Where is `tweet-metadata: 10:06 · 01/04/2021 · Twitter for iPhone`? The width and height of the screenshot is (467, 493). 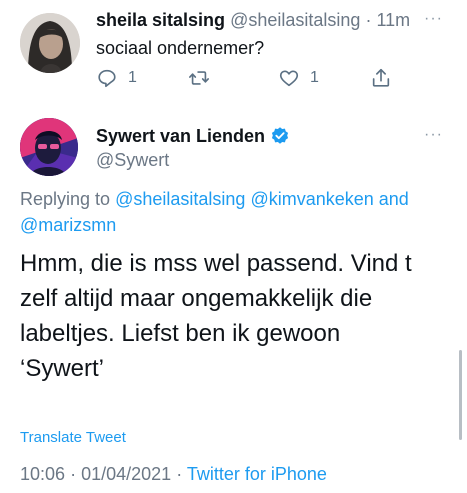
tweet-metadata: 10:06 · 01/04/2021 · Twitter for iPhone is located at coordinates (173, 474).